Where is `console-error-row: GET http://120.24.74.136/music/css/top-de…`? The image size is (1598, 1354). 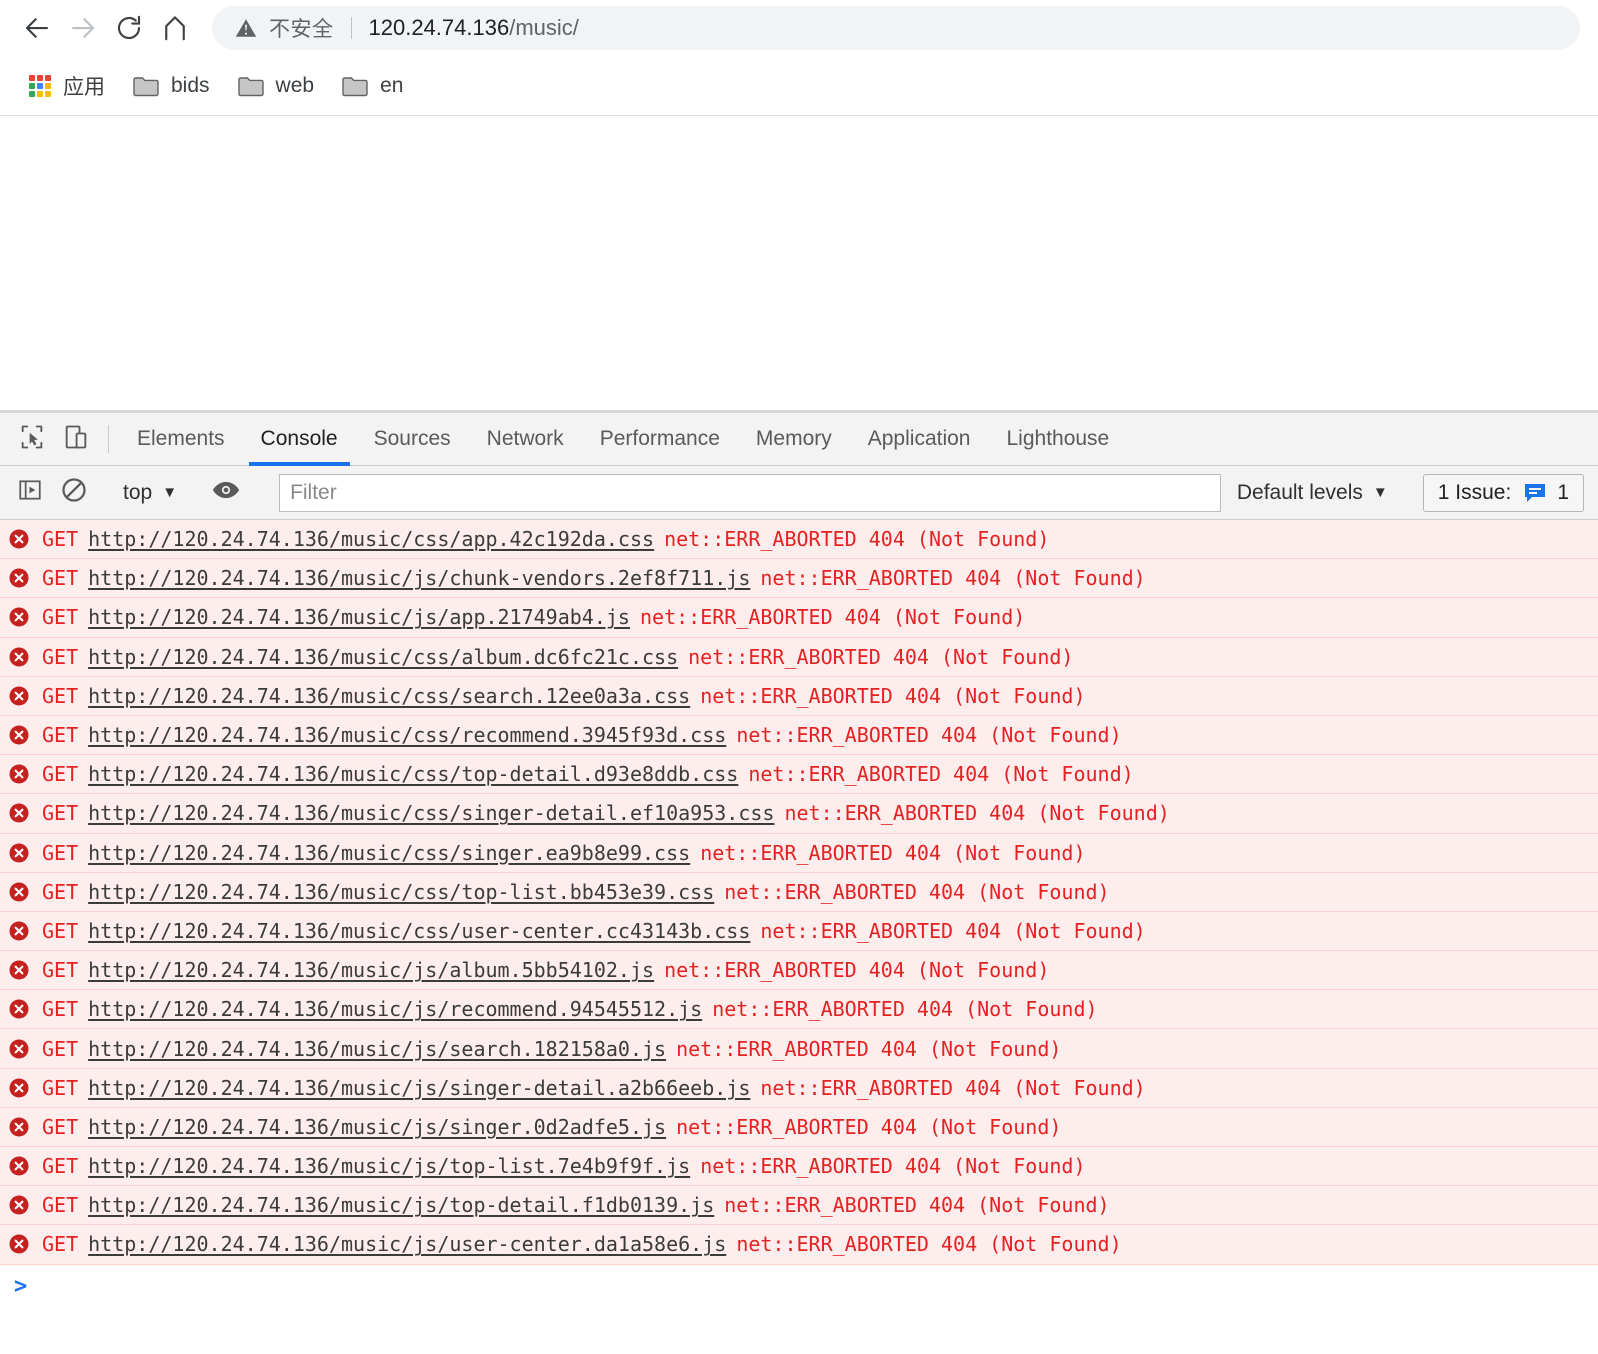
console-error-row: GET http://120.24.74.136/music/css/top-de… is located at coordinates (799, 775).